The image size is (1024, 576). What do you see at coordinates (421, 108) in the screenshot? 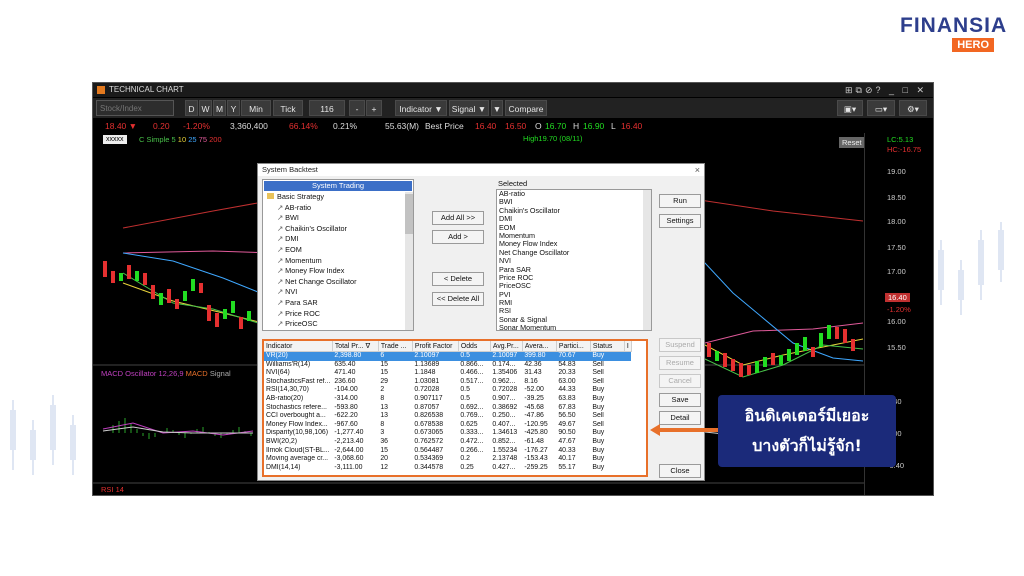
I see `indicator-dropdown: Indicator ▼` at bounding box center [421, 108].